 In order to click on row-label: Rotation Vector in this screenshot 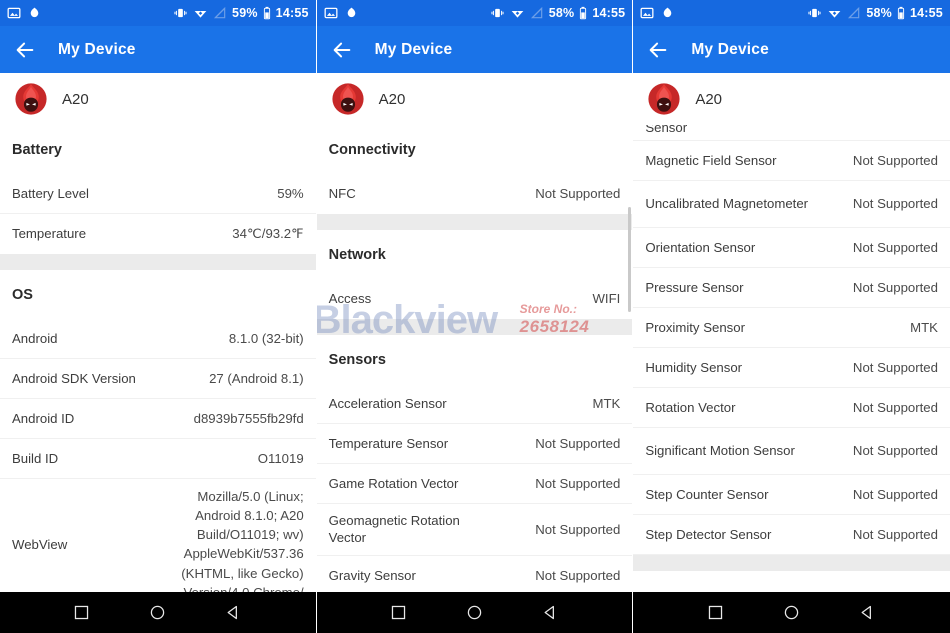, I will do `click(690, 407)`.